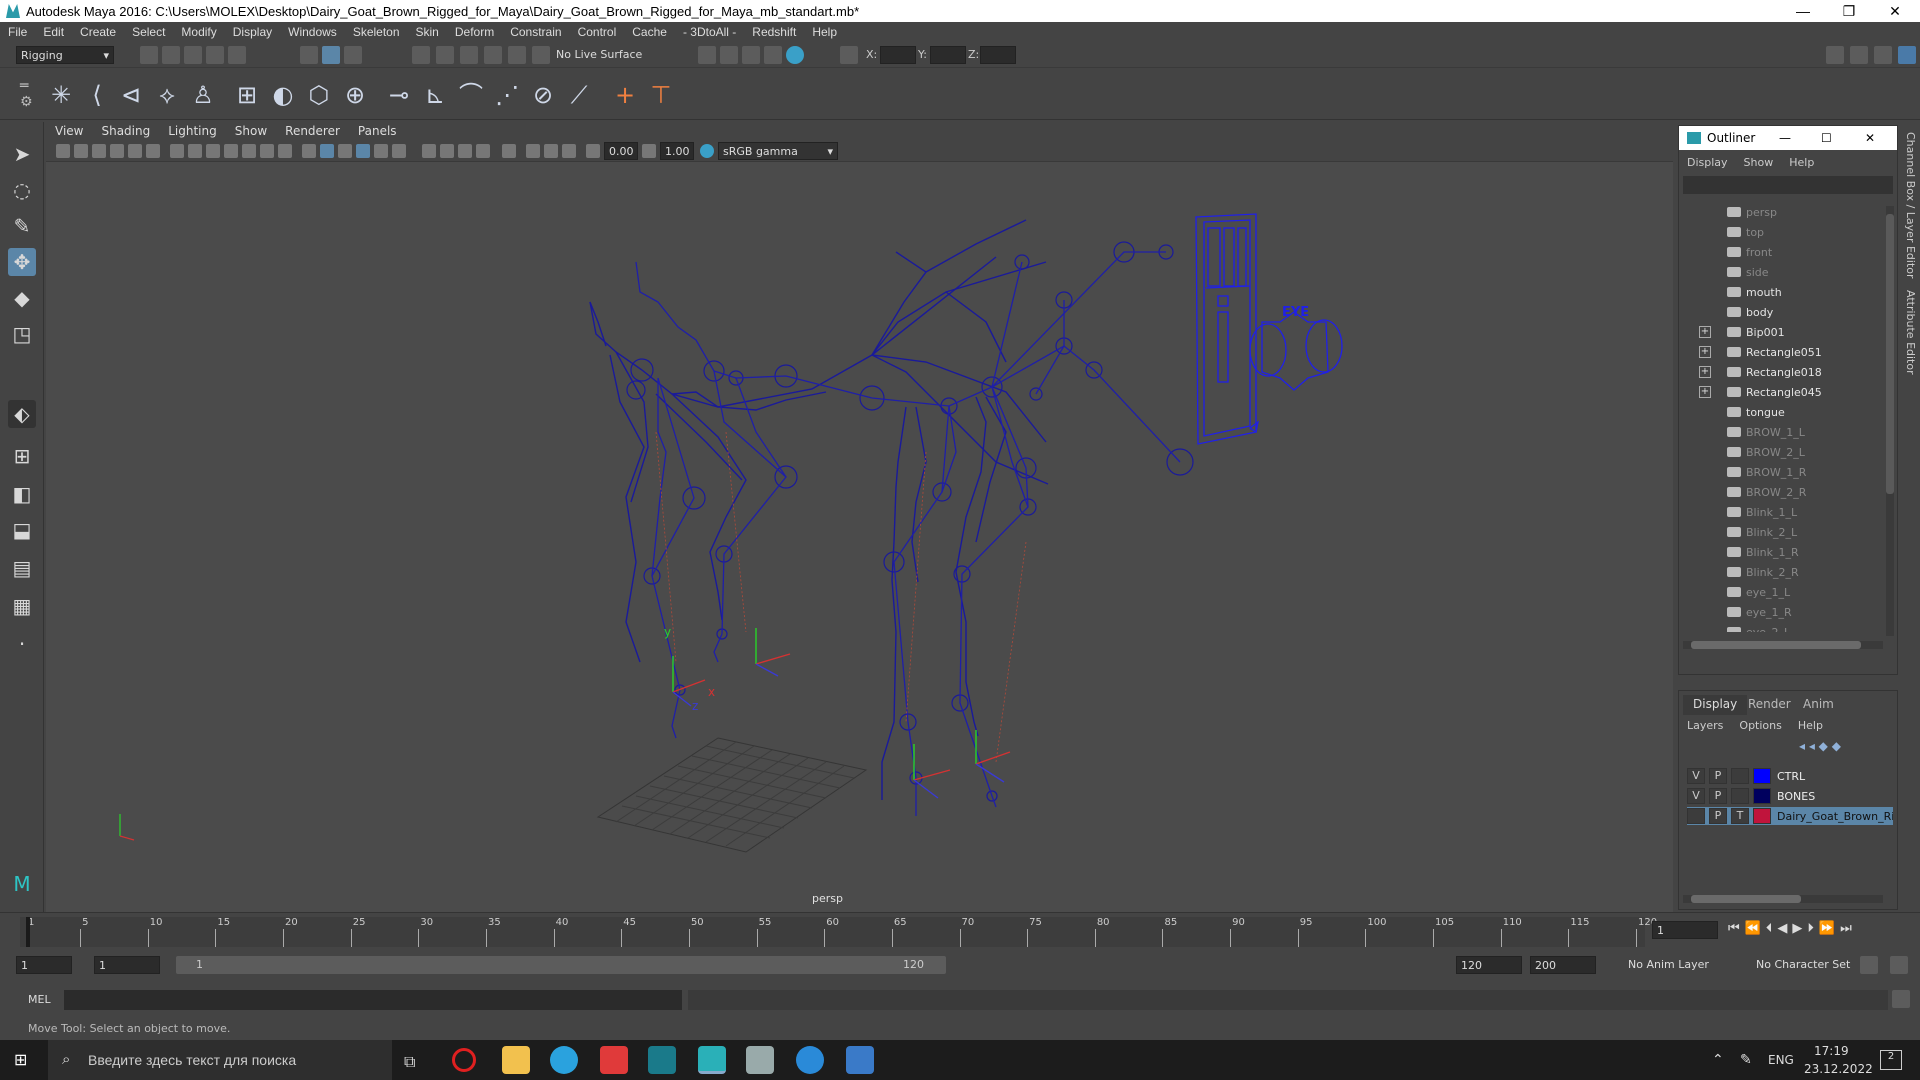 This screenshot has width=1920, height=1080. I want to click on menu-create: Create, so click(98, 32).